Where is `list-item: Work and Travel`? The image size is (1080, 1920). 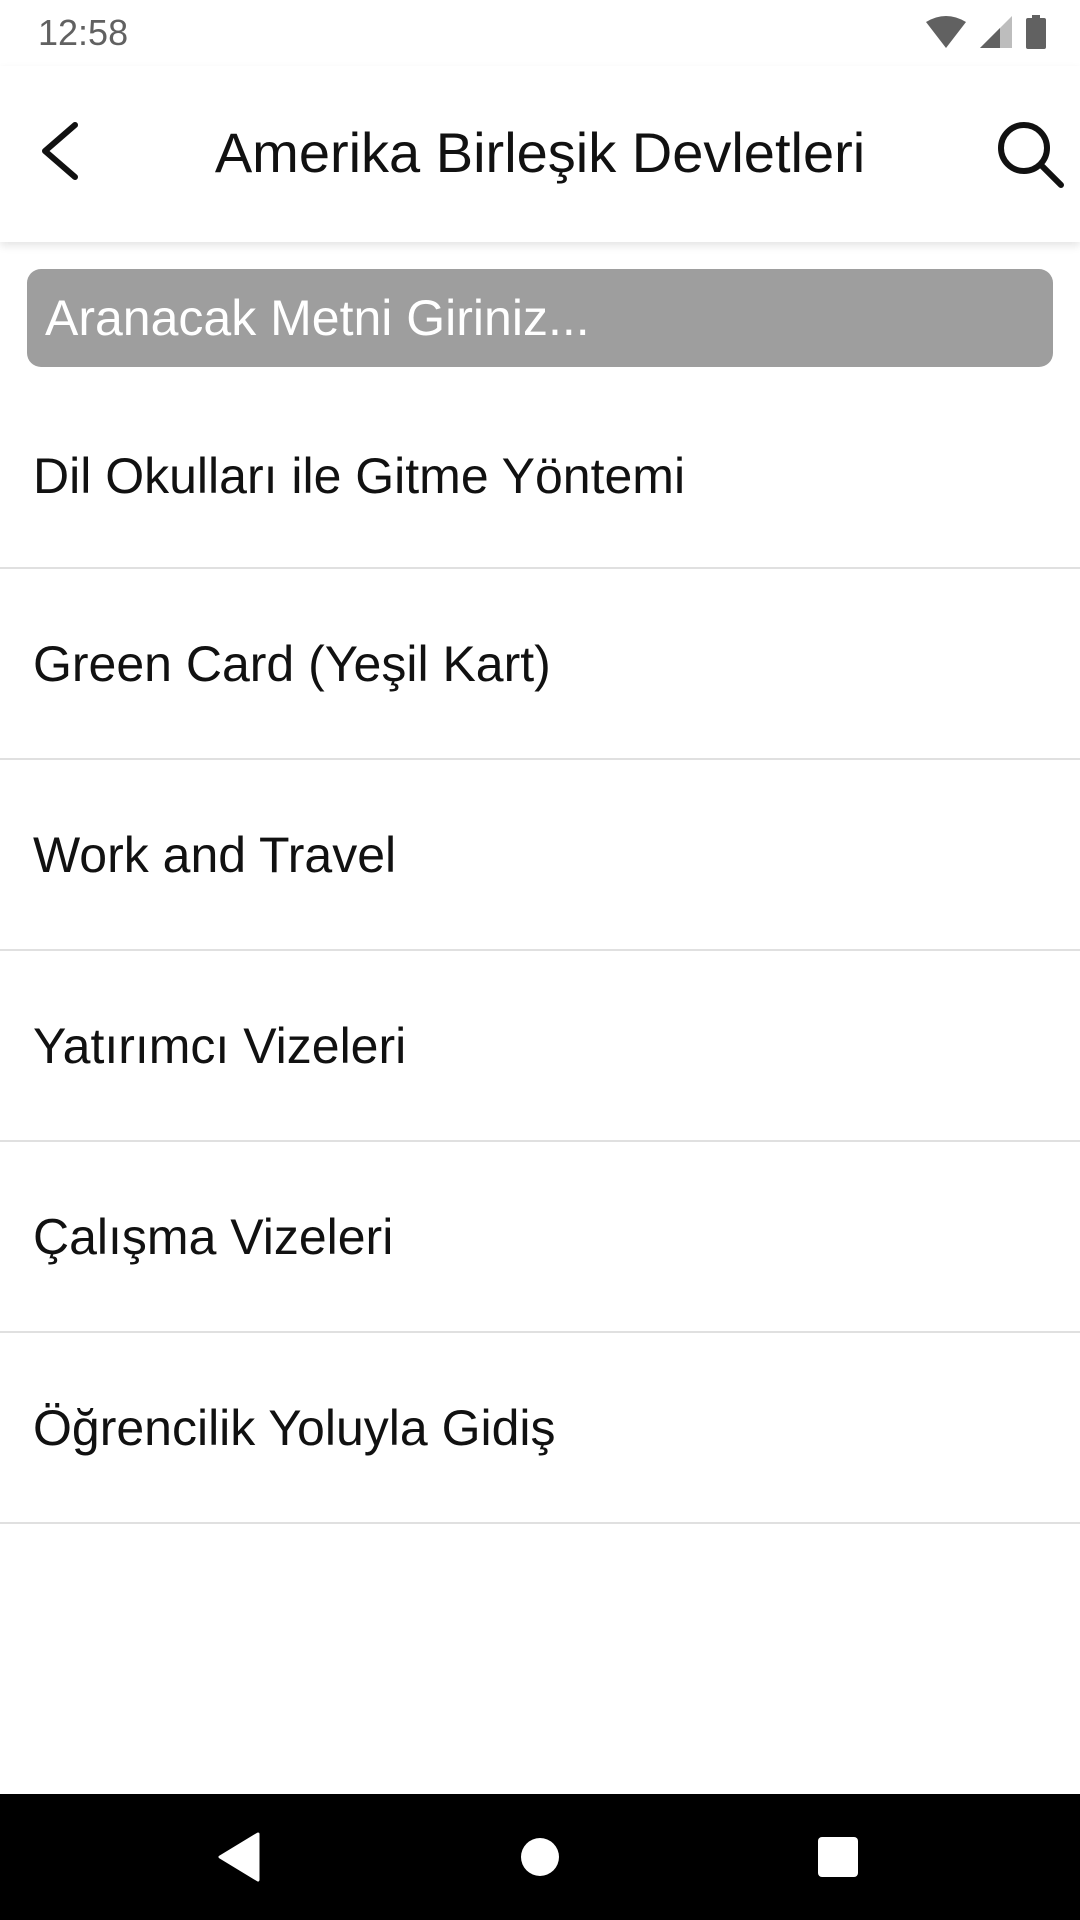 list-item: Work and Travel is located at coordinates (540, 855).